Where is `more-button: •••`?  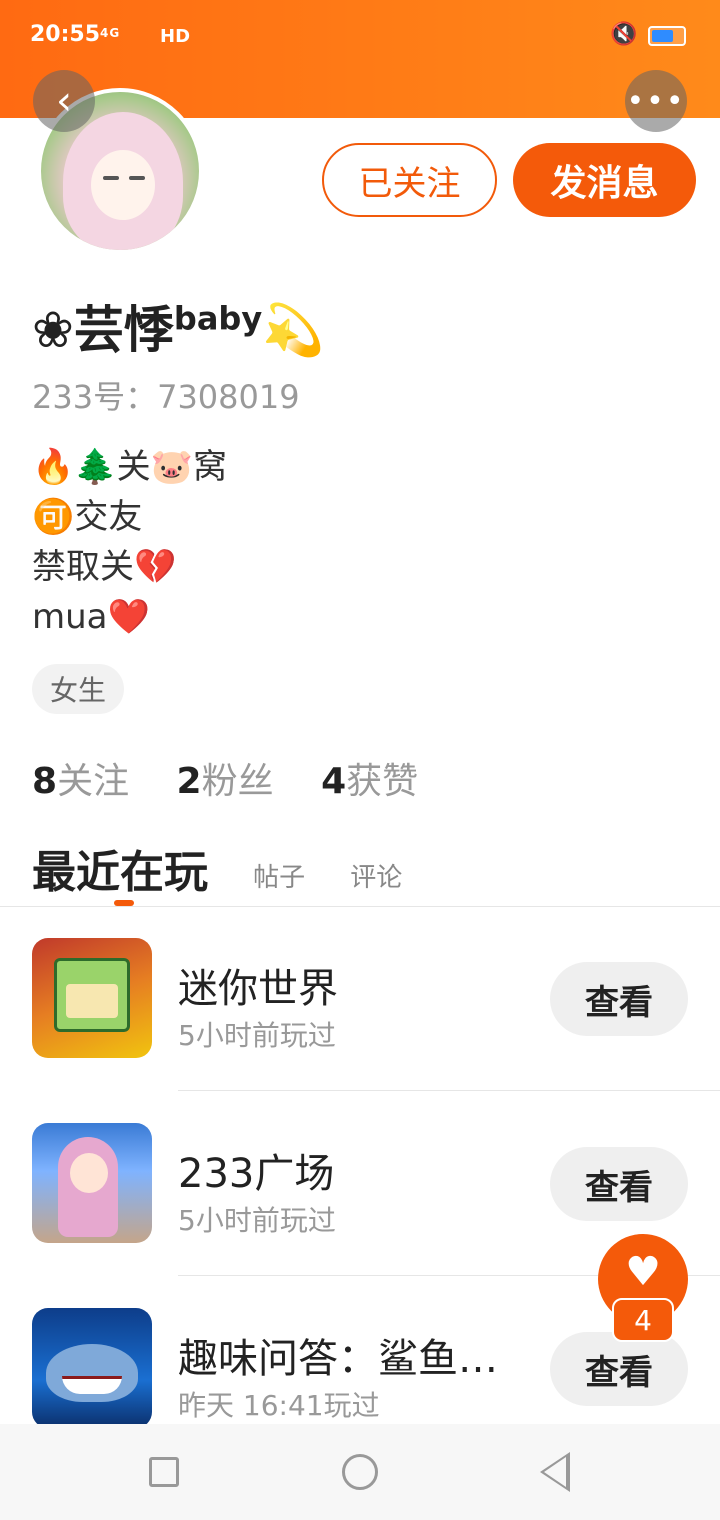 more-button: ••• is located at coordinates (656, 101).